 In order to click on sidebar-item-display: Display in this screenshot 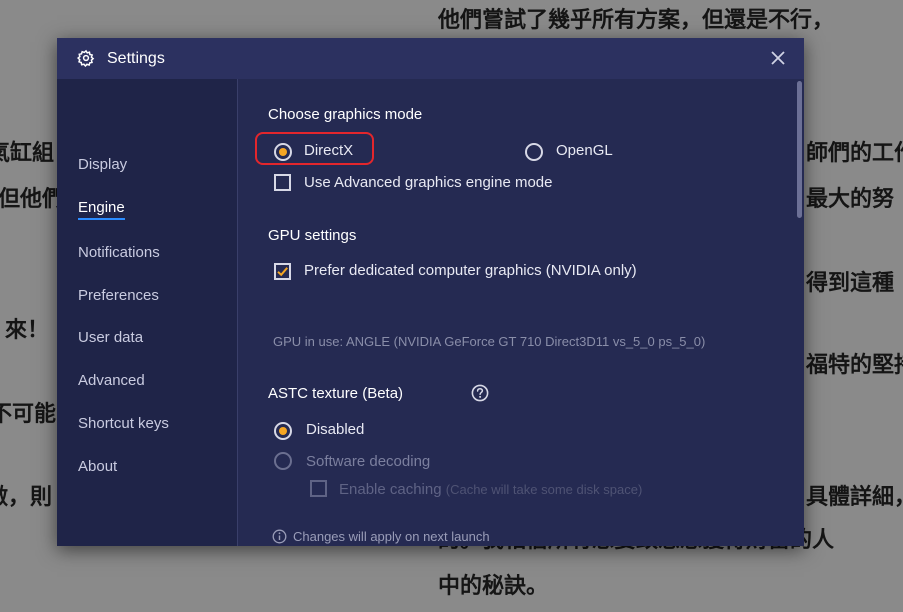, I will do `click(102, 164)`.